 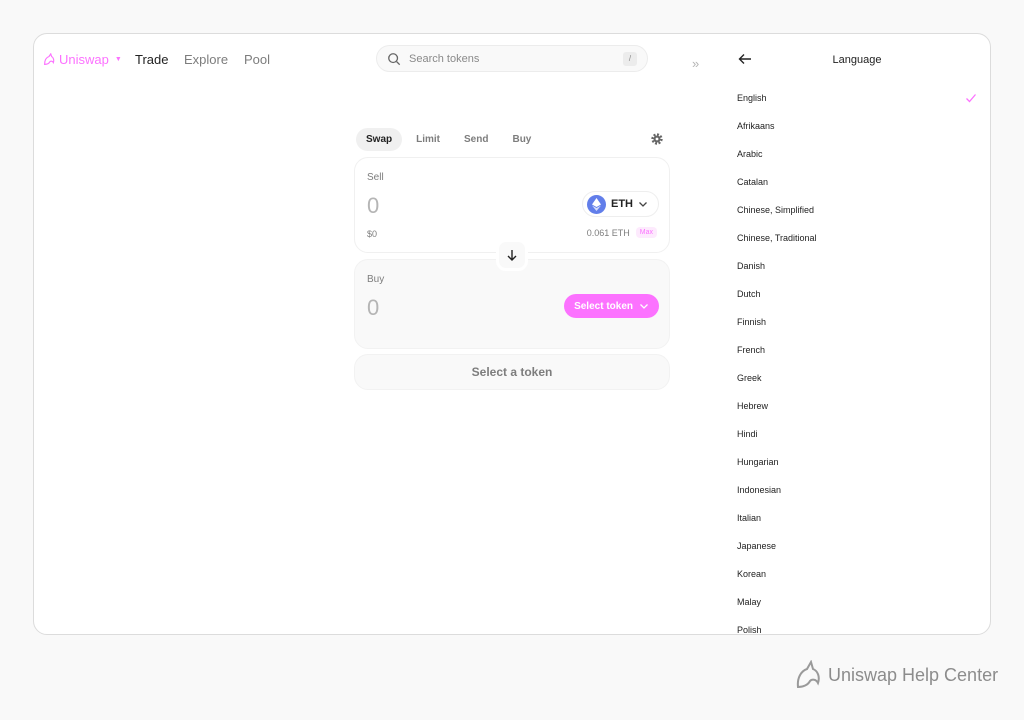 I want to click on language-label: Finnish, so click(x=752, y=322).